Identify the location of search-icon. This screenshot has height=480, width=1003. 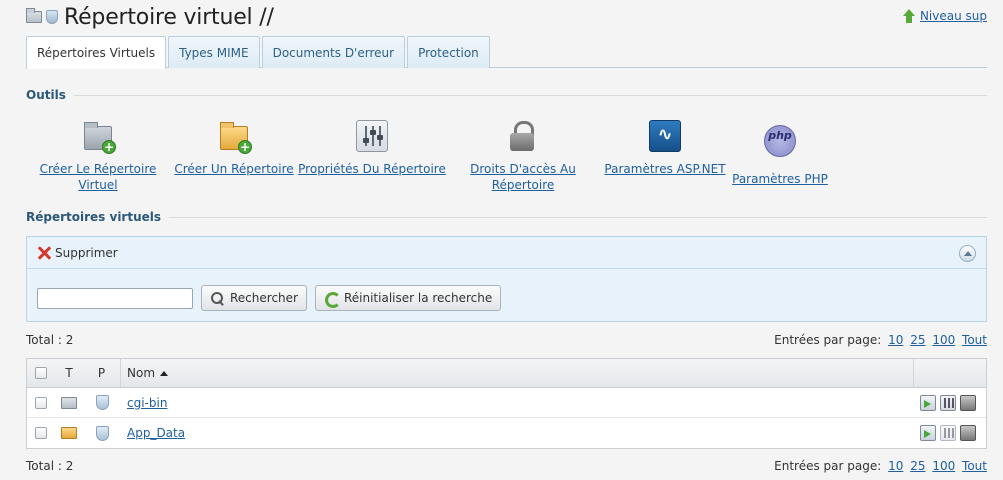
(217, 298).